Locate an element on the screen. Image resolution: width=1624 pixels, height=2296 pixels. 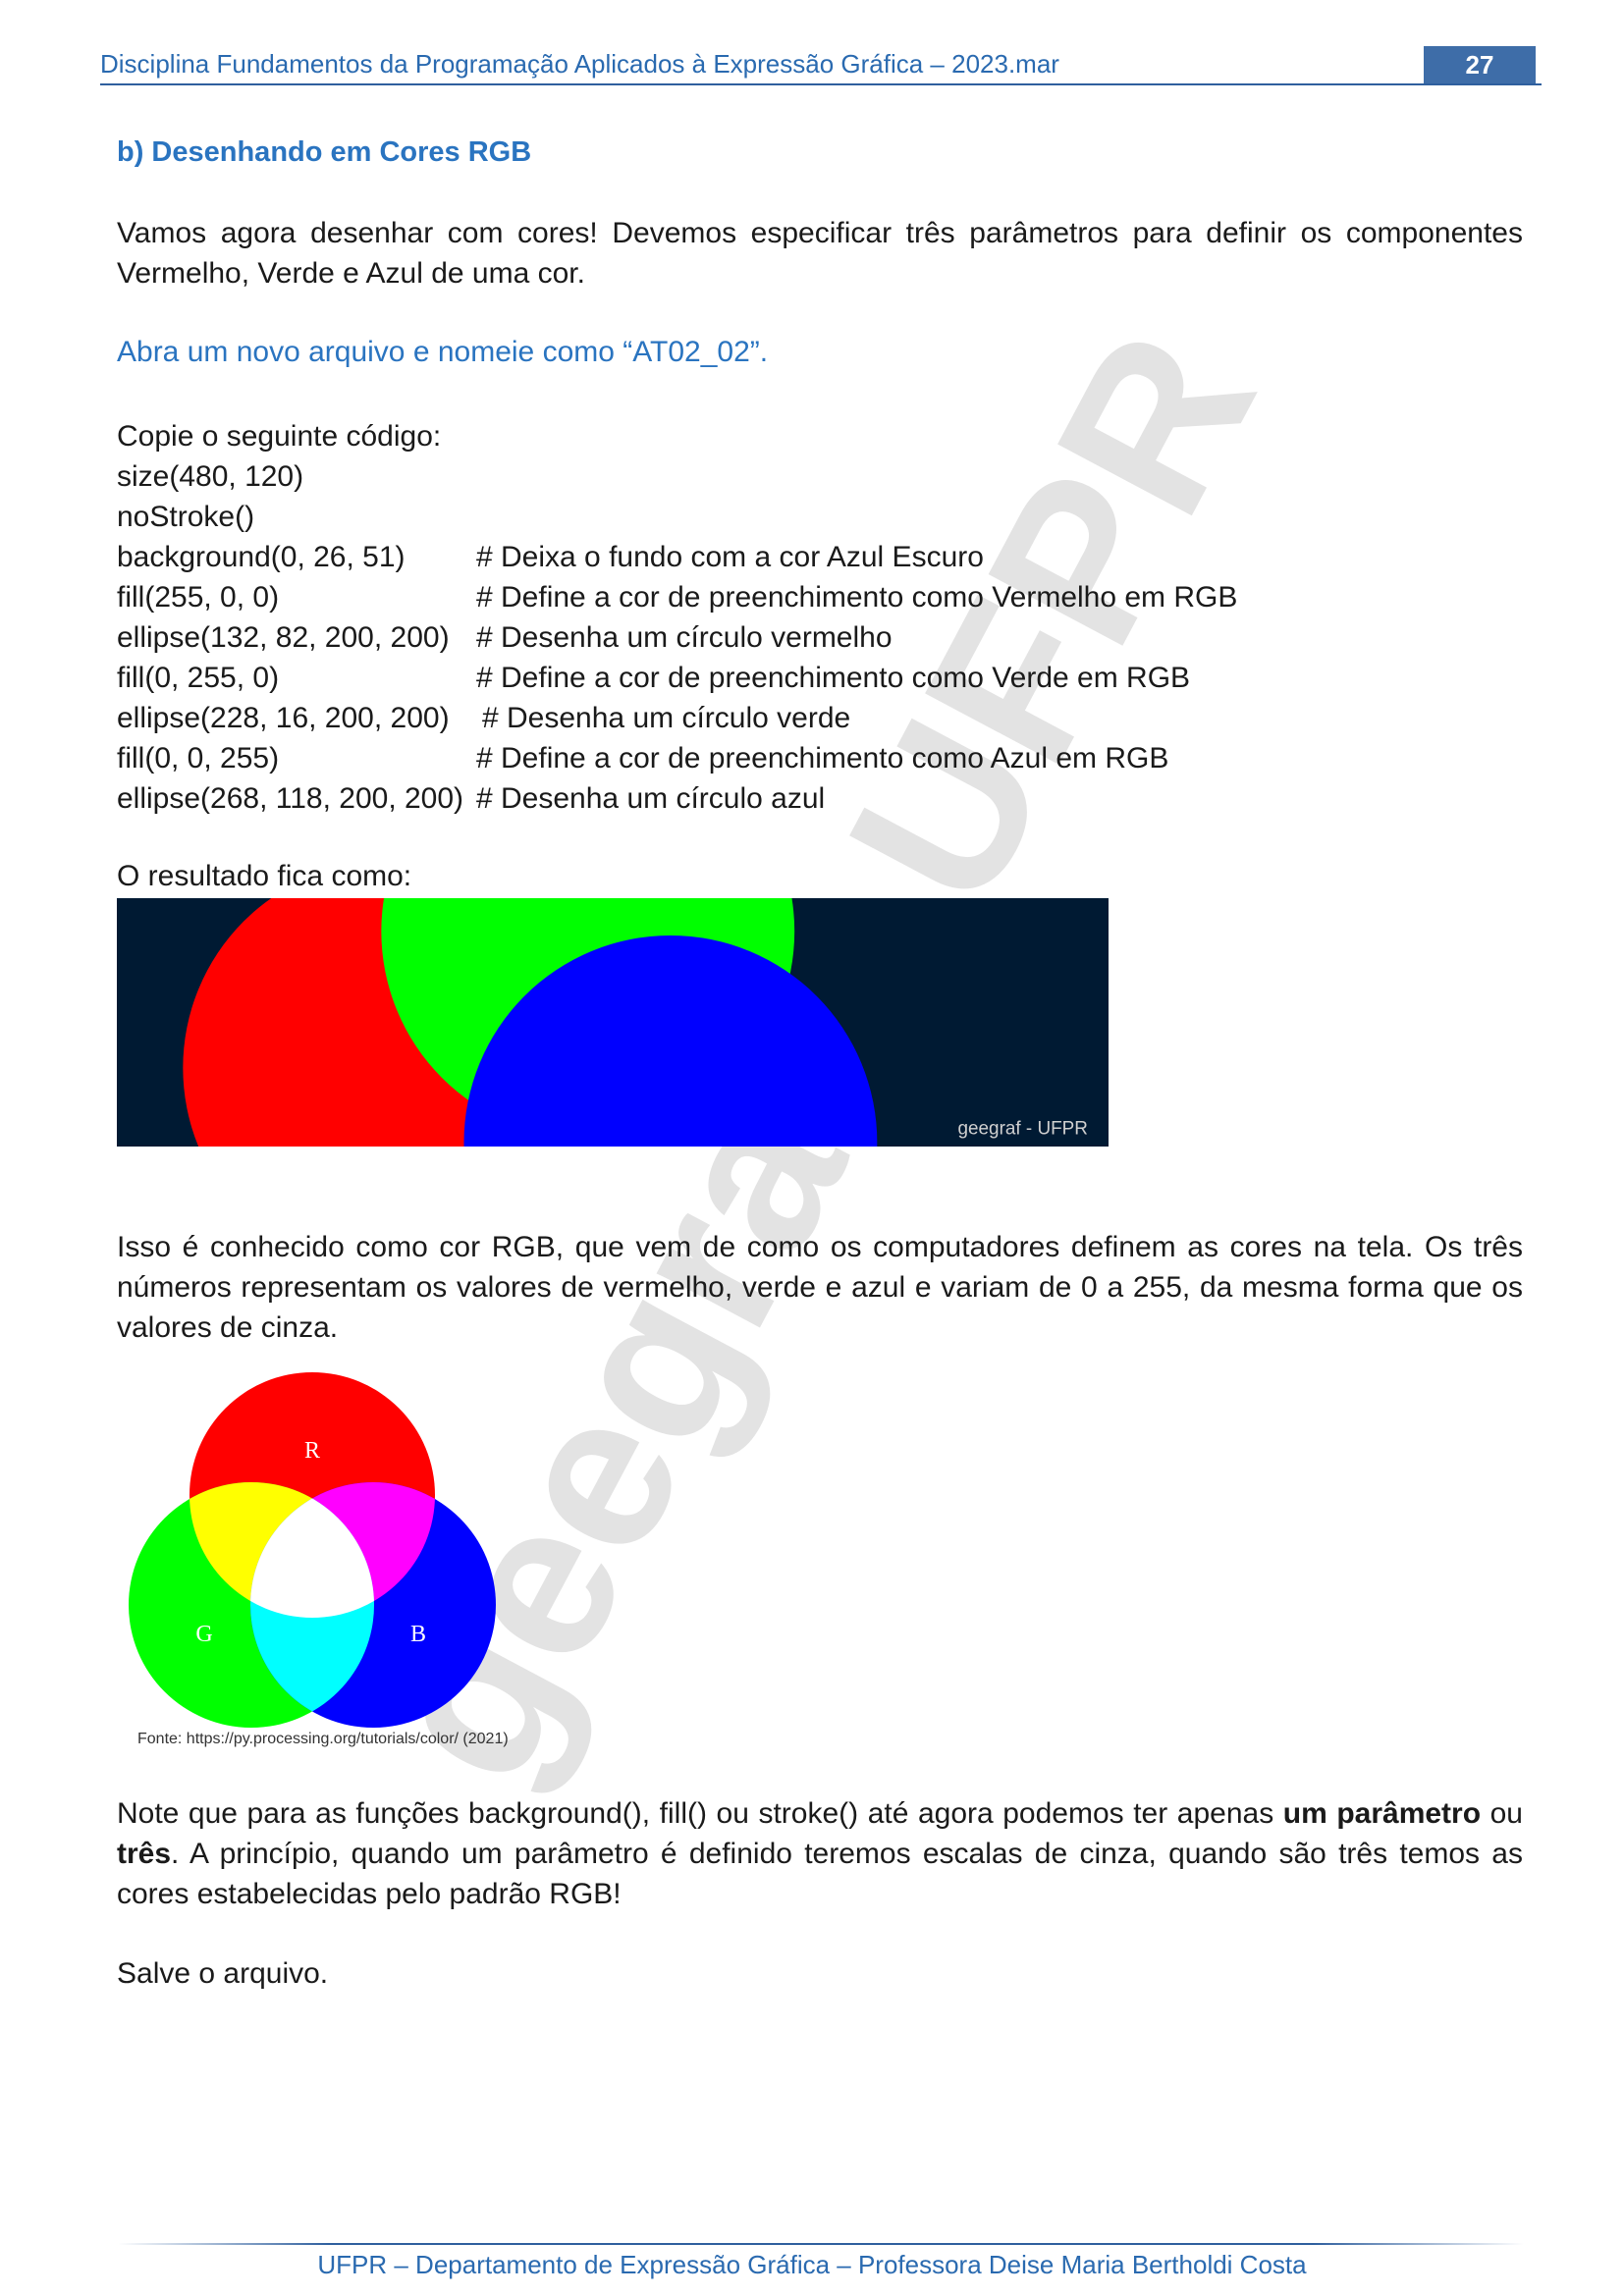
code-line: ellipse(132, 82, 200, 200) is located at coordinates (283, 637).